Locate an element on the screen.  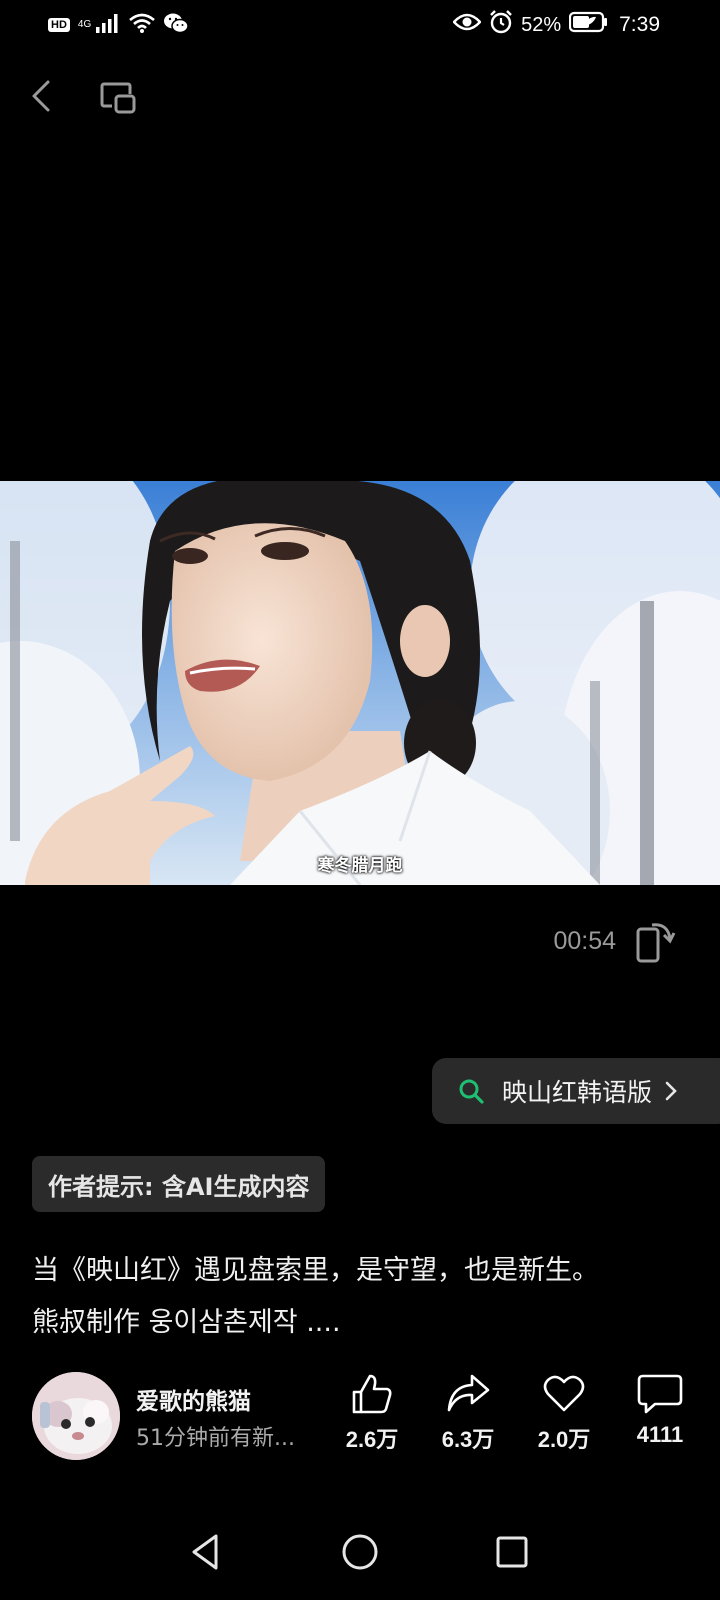
related-search-chip: 映山红韩语版 is located at coordinates (576, 1091).